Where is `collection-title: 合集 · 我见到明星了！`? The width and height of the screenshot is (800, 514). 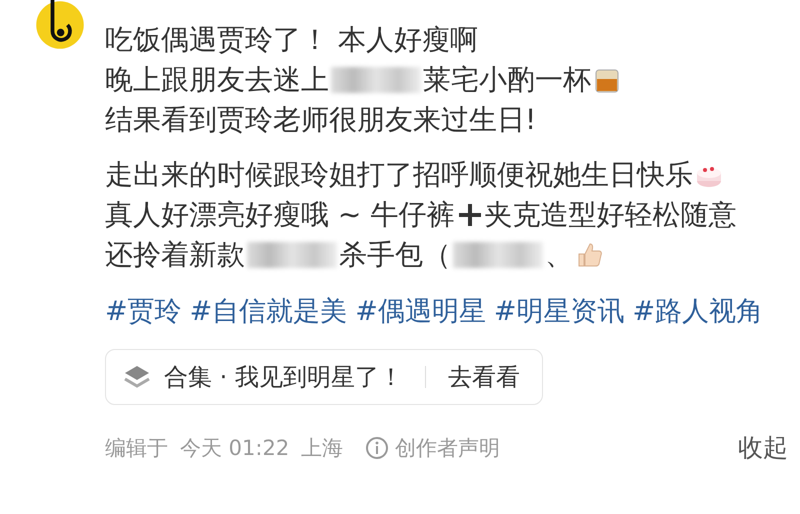
collection-title: 合集 · 我见到明星了！ is located at coordinates (283, 377).